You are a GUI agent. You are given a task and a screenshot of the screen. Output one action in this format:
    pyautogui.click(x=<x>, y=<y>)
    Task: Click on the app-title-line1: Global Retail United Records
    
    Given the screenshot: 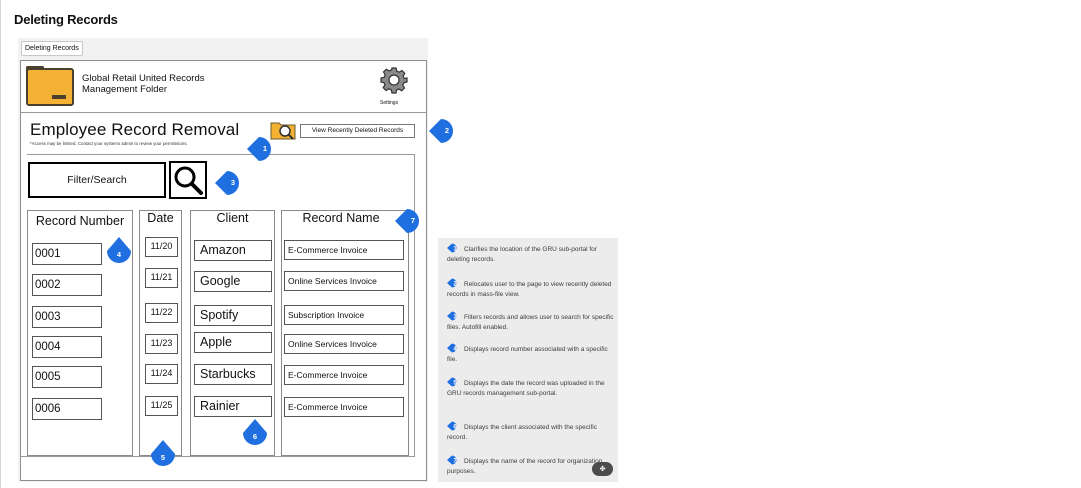 What is the action you would take?
    pyautogui.click(x=143, y=78)
    